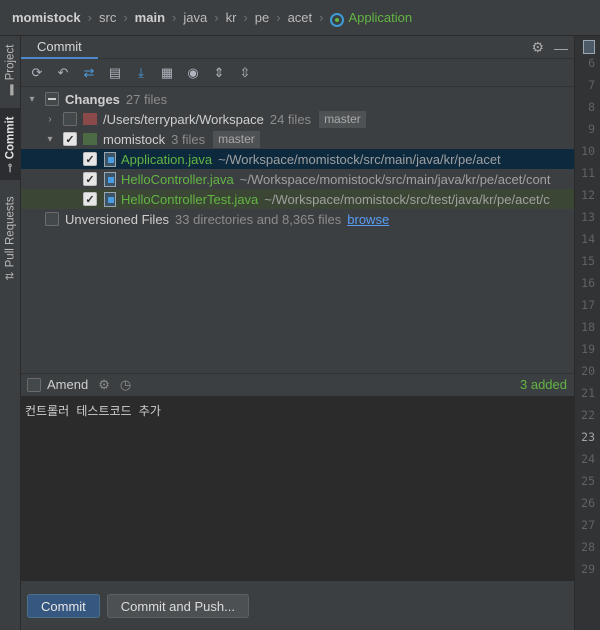 The height and width of the screenshot is (630, 600). I want to click on tab-project: ▬ Project, so click(10, 70).